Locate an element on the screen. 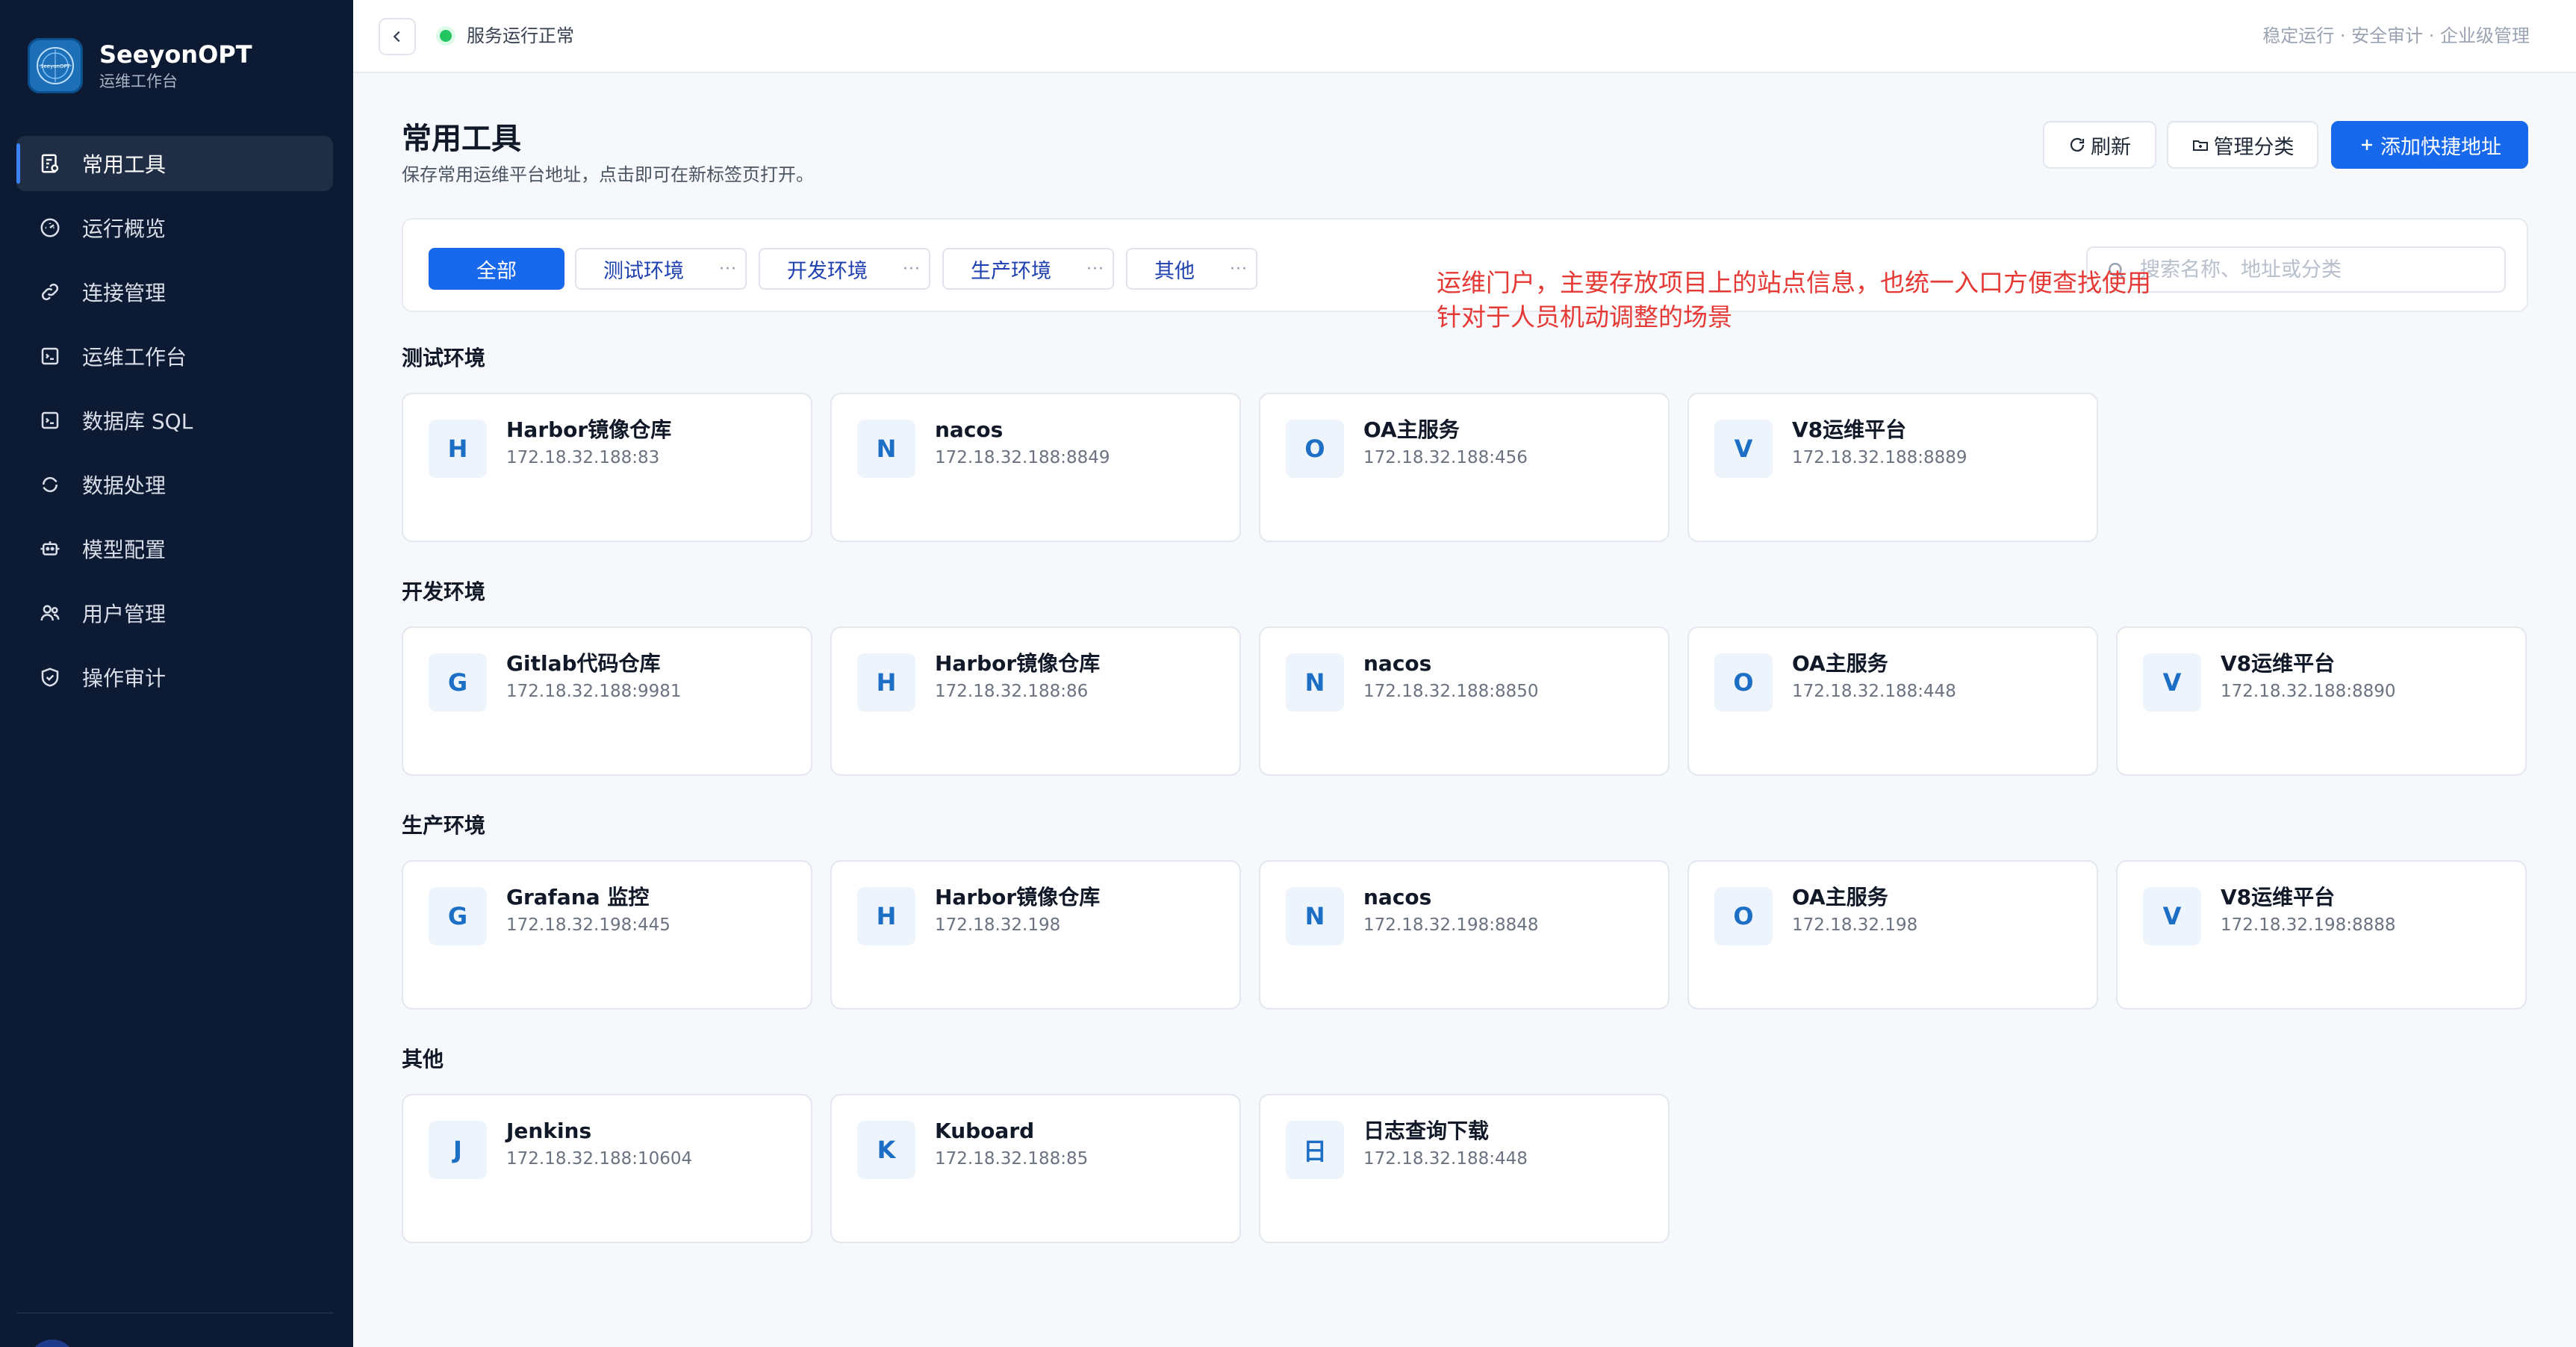 The height and width of the screenshot is (1347, 2576). shortcut-card: O OA主服务 172.18.32.188:456 is located at coordinates (1464, 467).